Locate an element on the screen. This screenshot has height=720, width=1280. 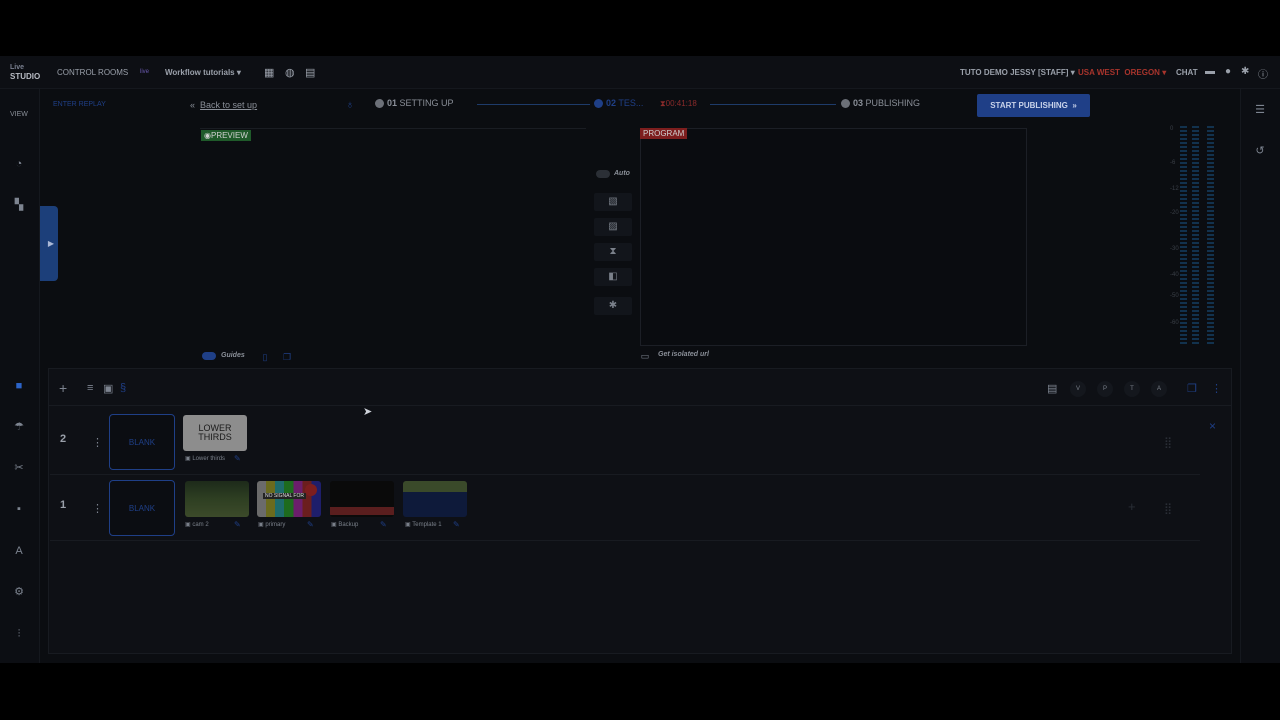
undo-icon: ↺ is located at coordinates (1260, 151).